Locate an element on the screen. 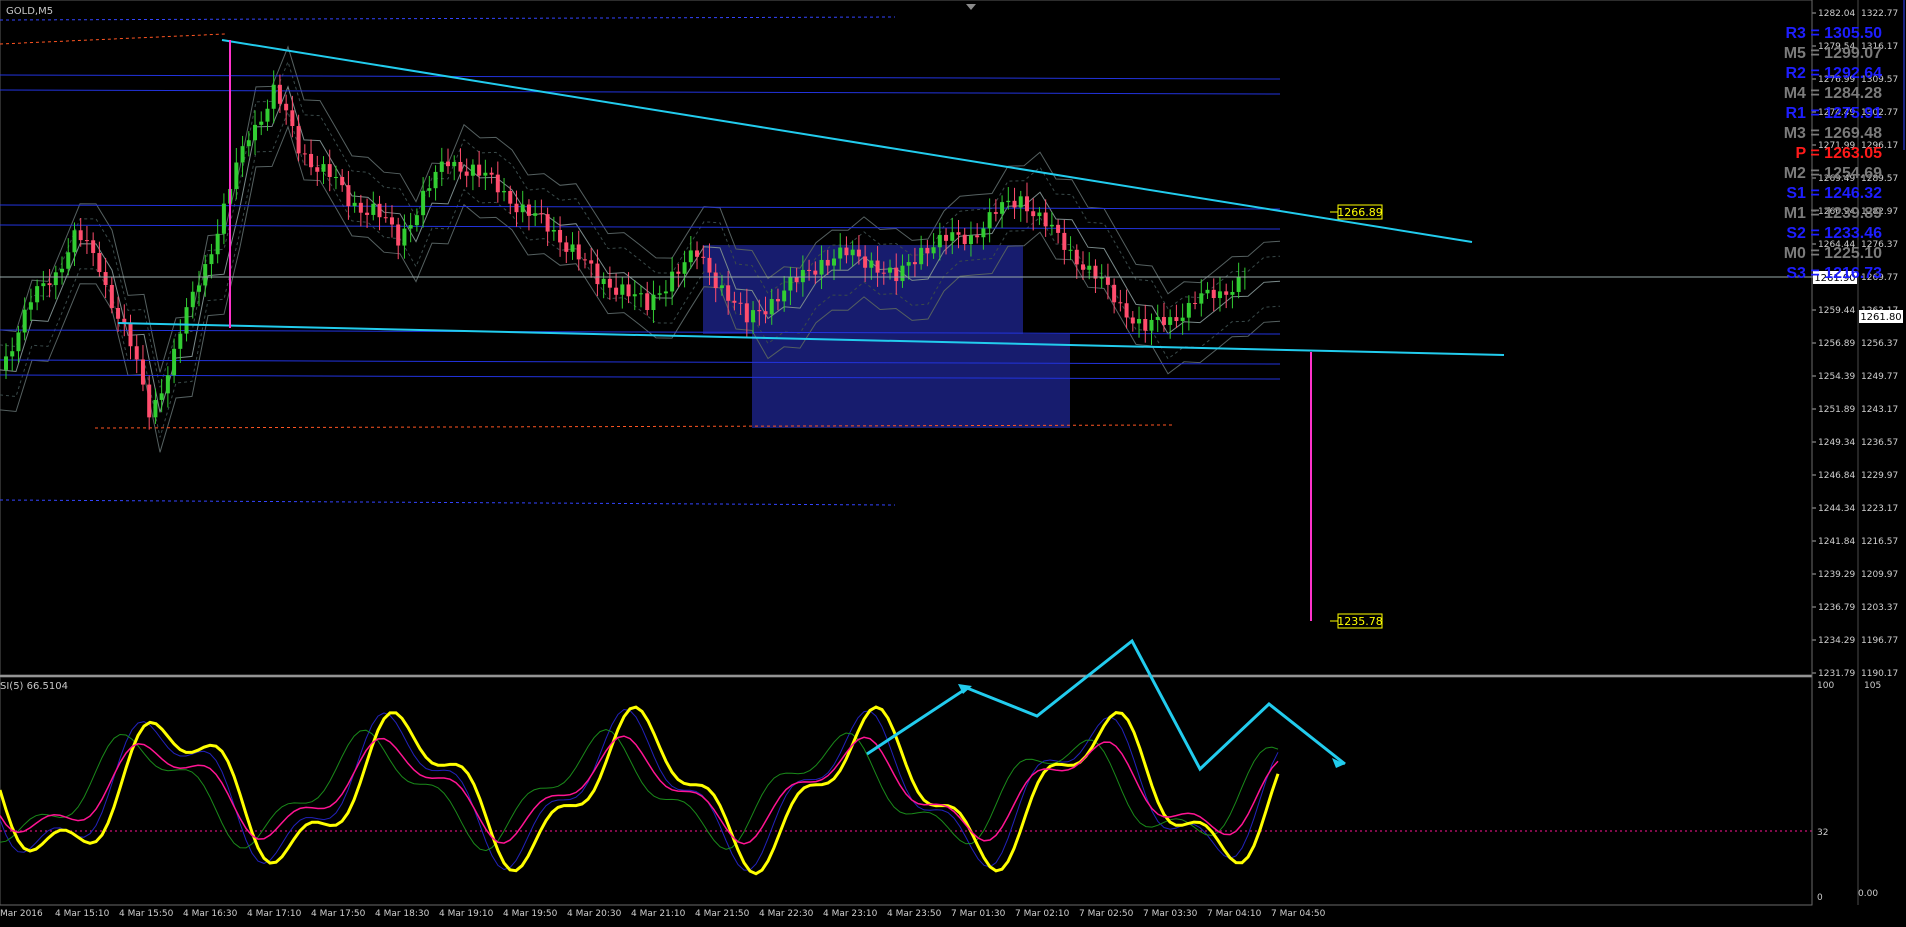 This screenshot has width=1906, height=927. pivot-level-label: M1 = 1239.89 is located at coordinates (1832, 213).